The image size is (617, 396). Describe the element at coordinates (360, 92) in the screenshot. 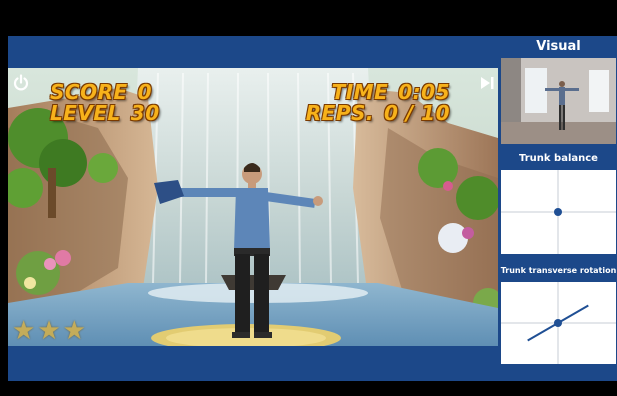

I see `time-label: TIME` at that location.